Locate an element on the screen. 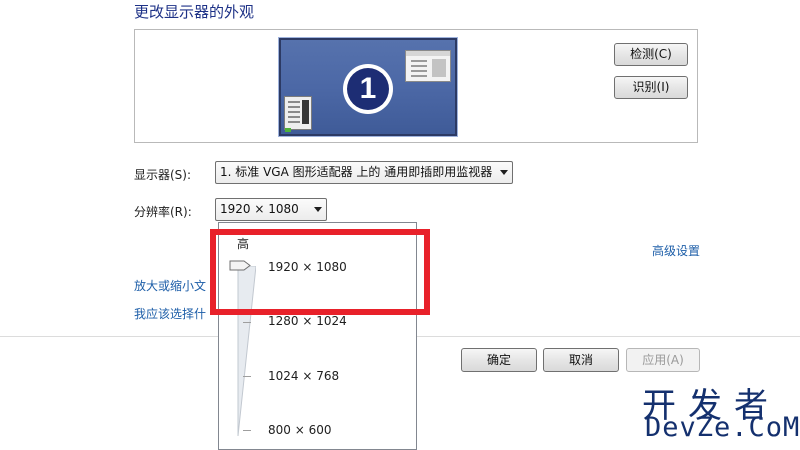  watermark-url: DevZe.CoM is located at coordinates (722, 427).